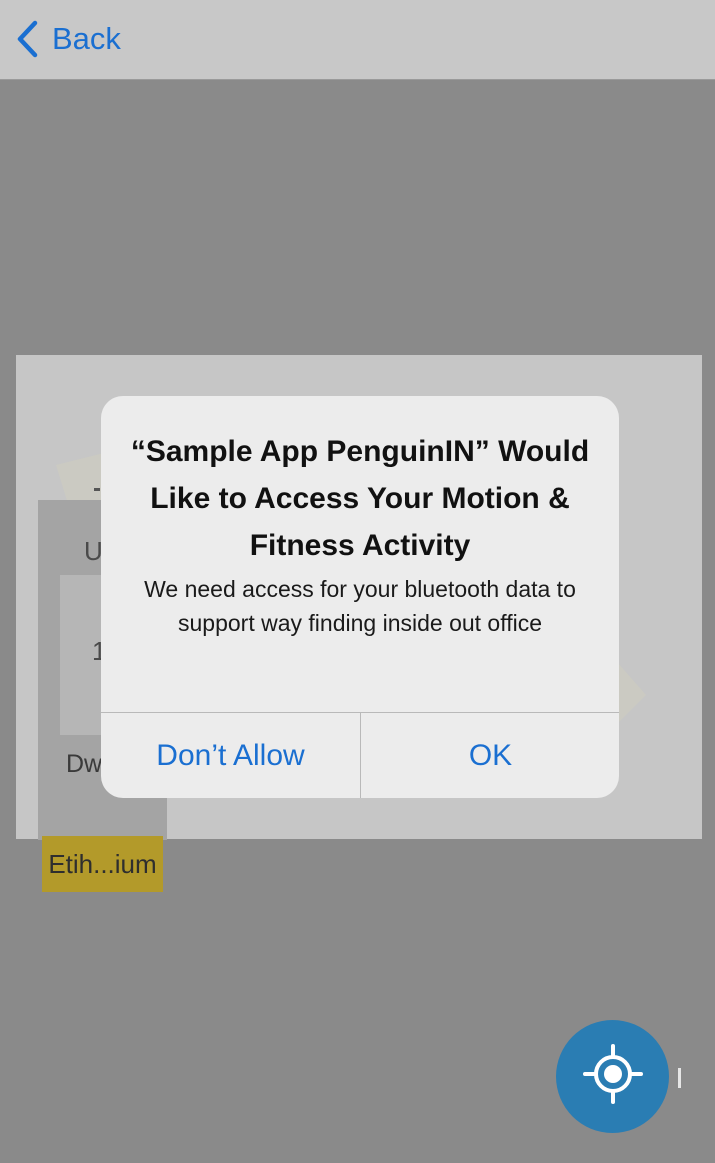 This screenshot has width=715, height=1163. Describe the element at coordinates (84, 764) in the screenshot. I see `room-partial-label: Dw` at that location.